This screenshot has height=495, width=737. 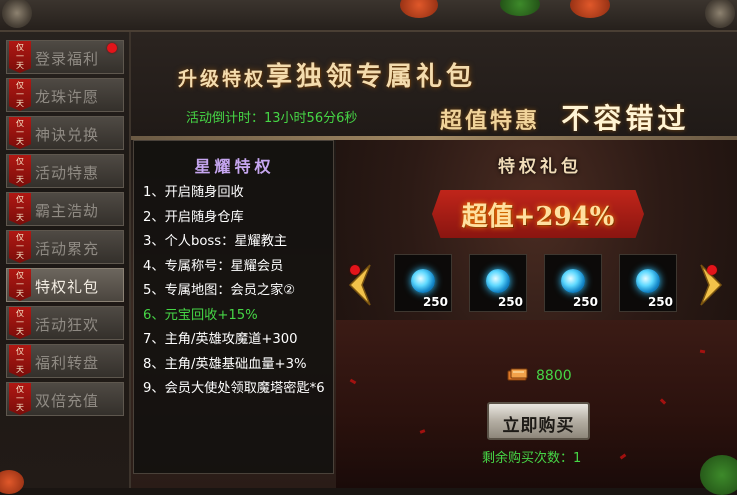 I want to click on petal-effect, so click(x=702, y=351).